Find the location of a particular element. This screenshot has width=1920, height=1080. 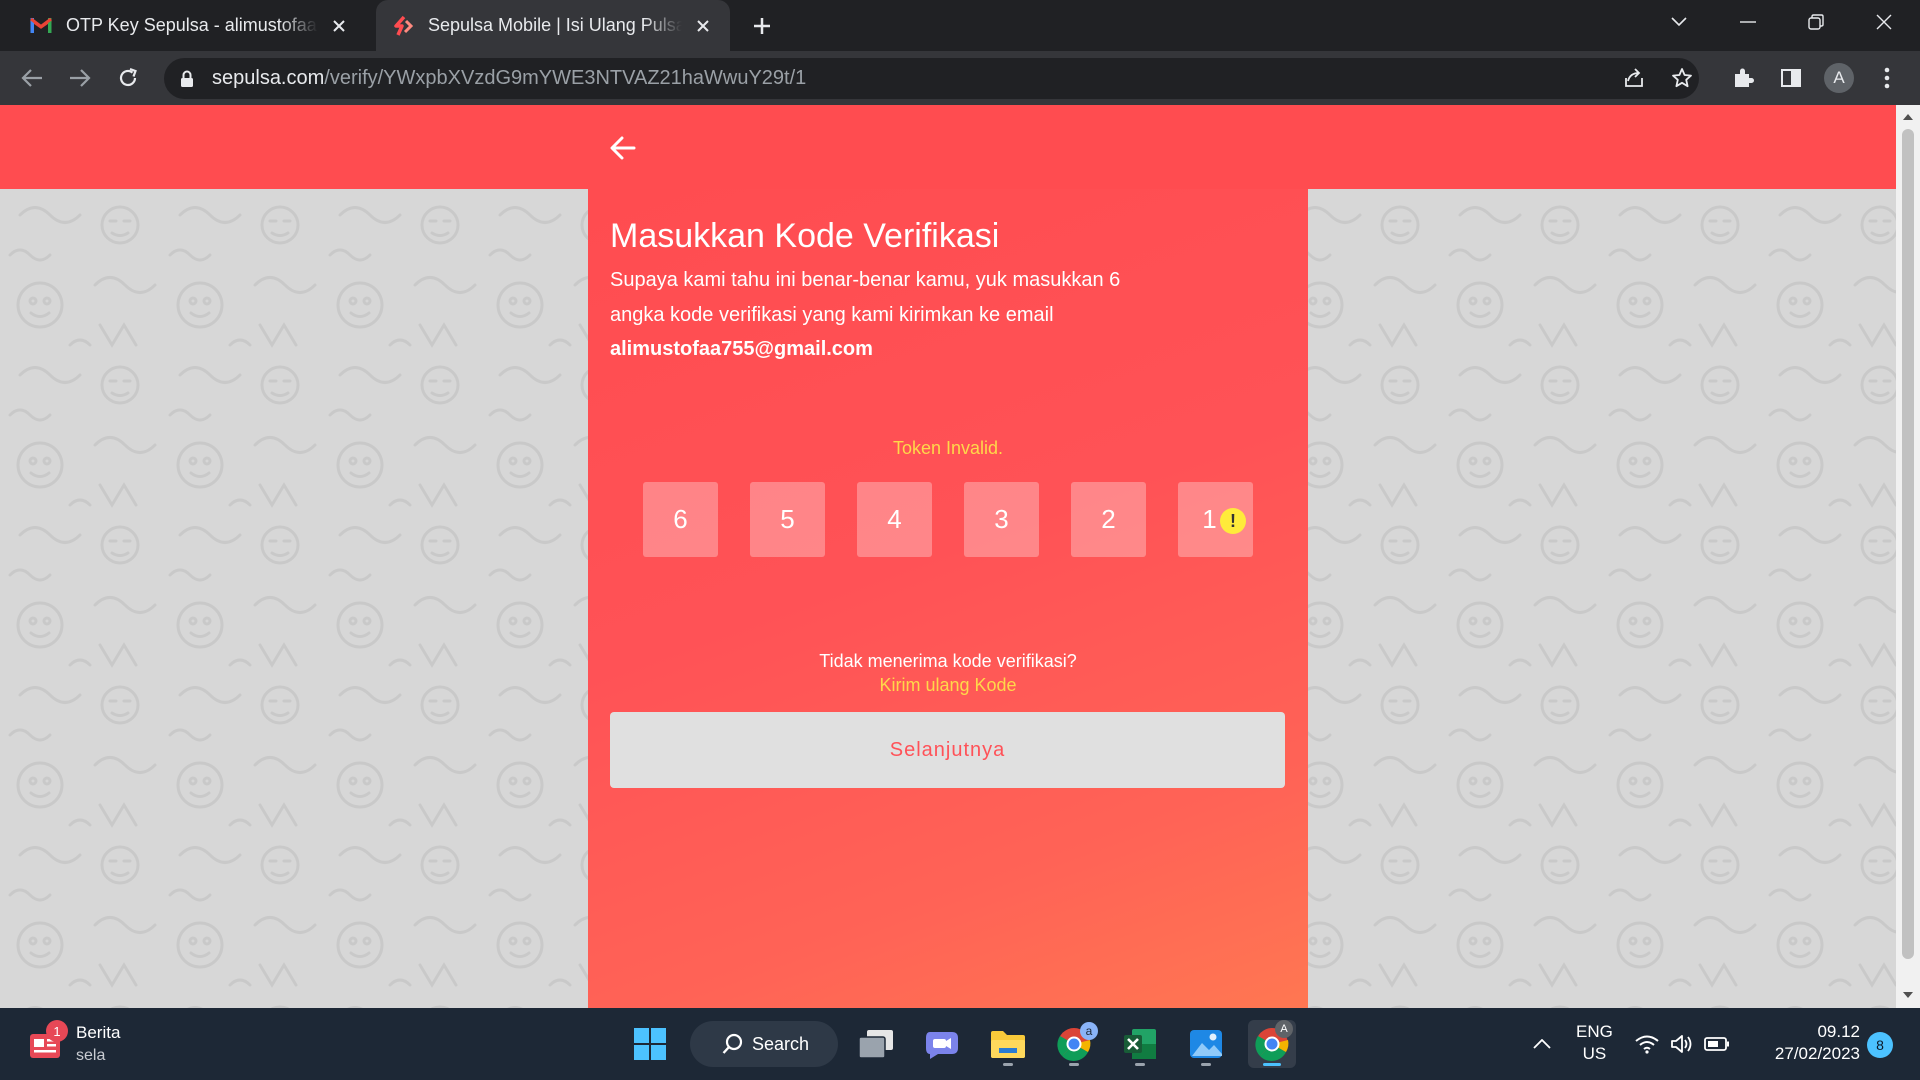

forward-nav-icon is located at coordinates (80, 78).